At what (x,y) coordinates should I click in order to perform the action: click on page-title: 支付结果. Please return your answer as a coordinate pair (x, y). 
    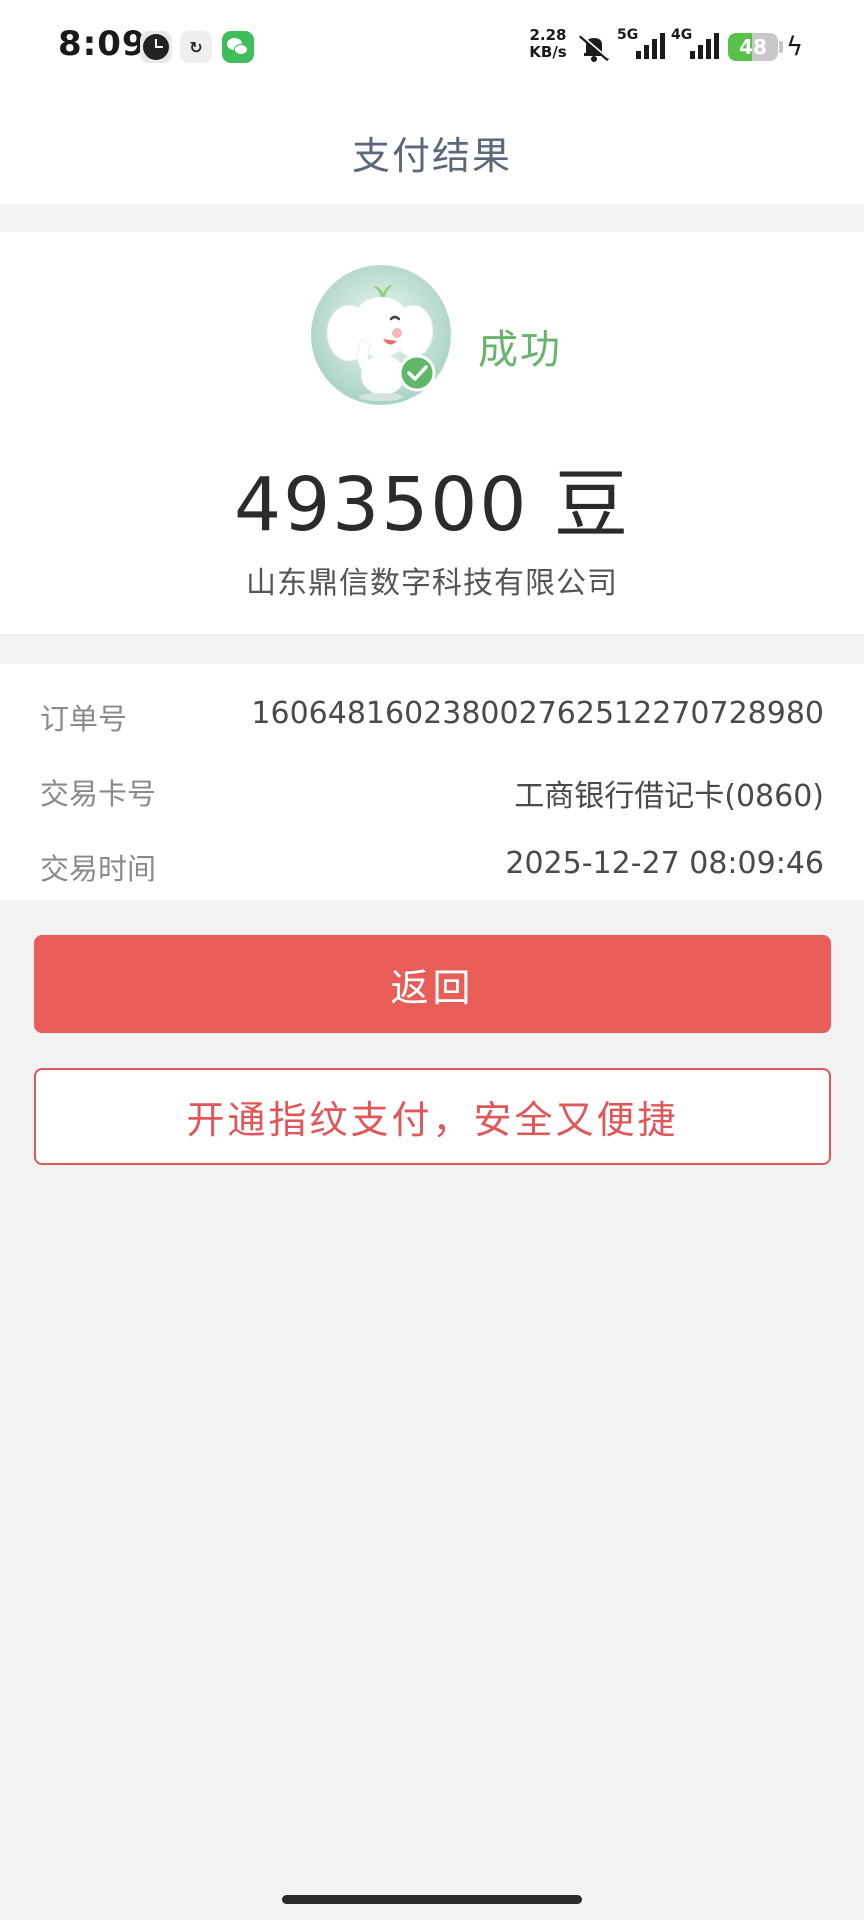
    Looking at the image, I should click on (431, 156).